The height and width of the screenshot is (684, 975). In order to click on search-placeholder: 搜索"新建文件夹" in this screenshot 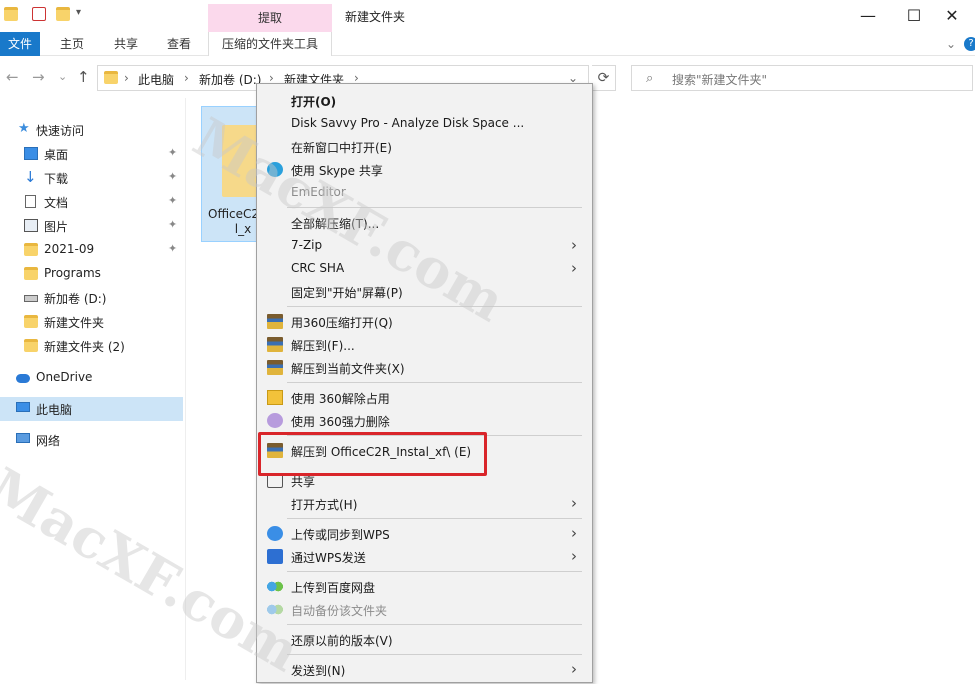, I will do `click(720, 80)`.